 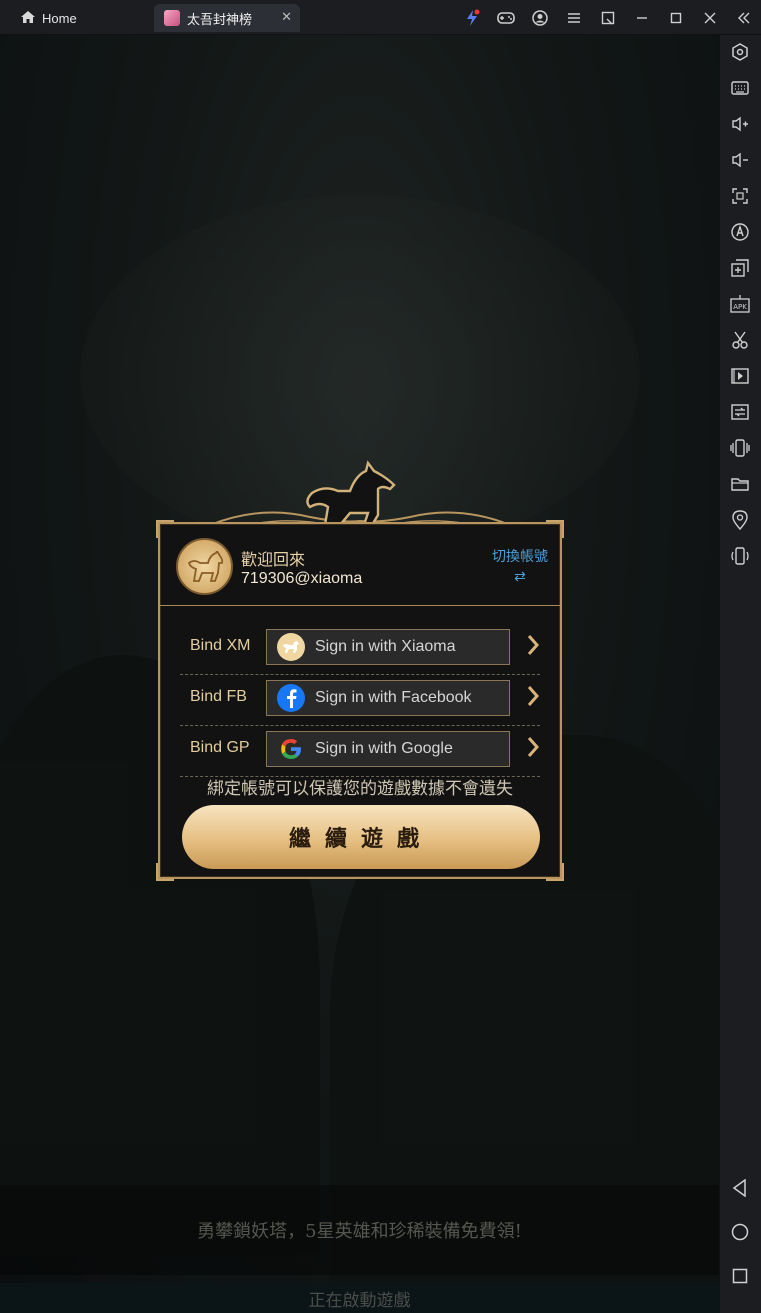 What do you see at coordinates (218, 696) in the screenshot?
I see `bind-fb-label: Bind FB` at bounding box center [218, 696].